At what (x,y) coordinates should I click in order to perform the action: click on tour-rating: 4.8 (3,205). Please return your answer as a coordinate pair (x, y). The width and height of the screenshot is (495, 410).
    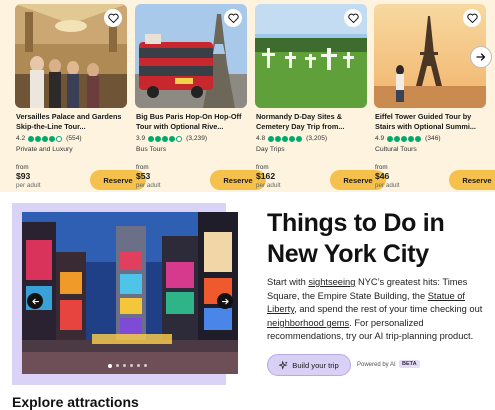
    Looking at the image, I should click on (291, 138).